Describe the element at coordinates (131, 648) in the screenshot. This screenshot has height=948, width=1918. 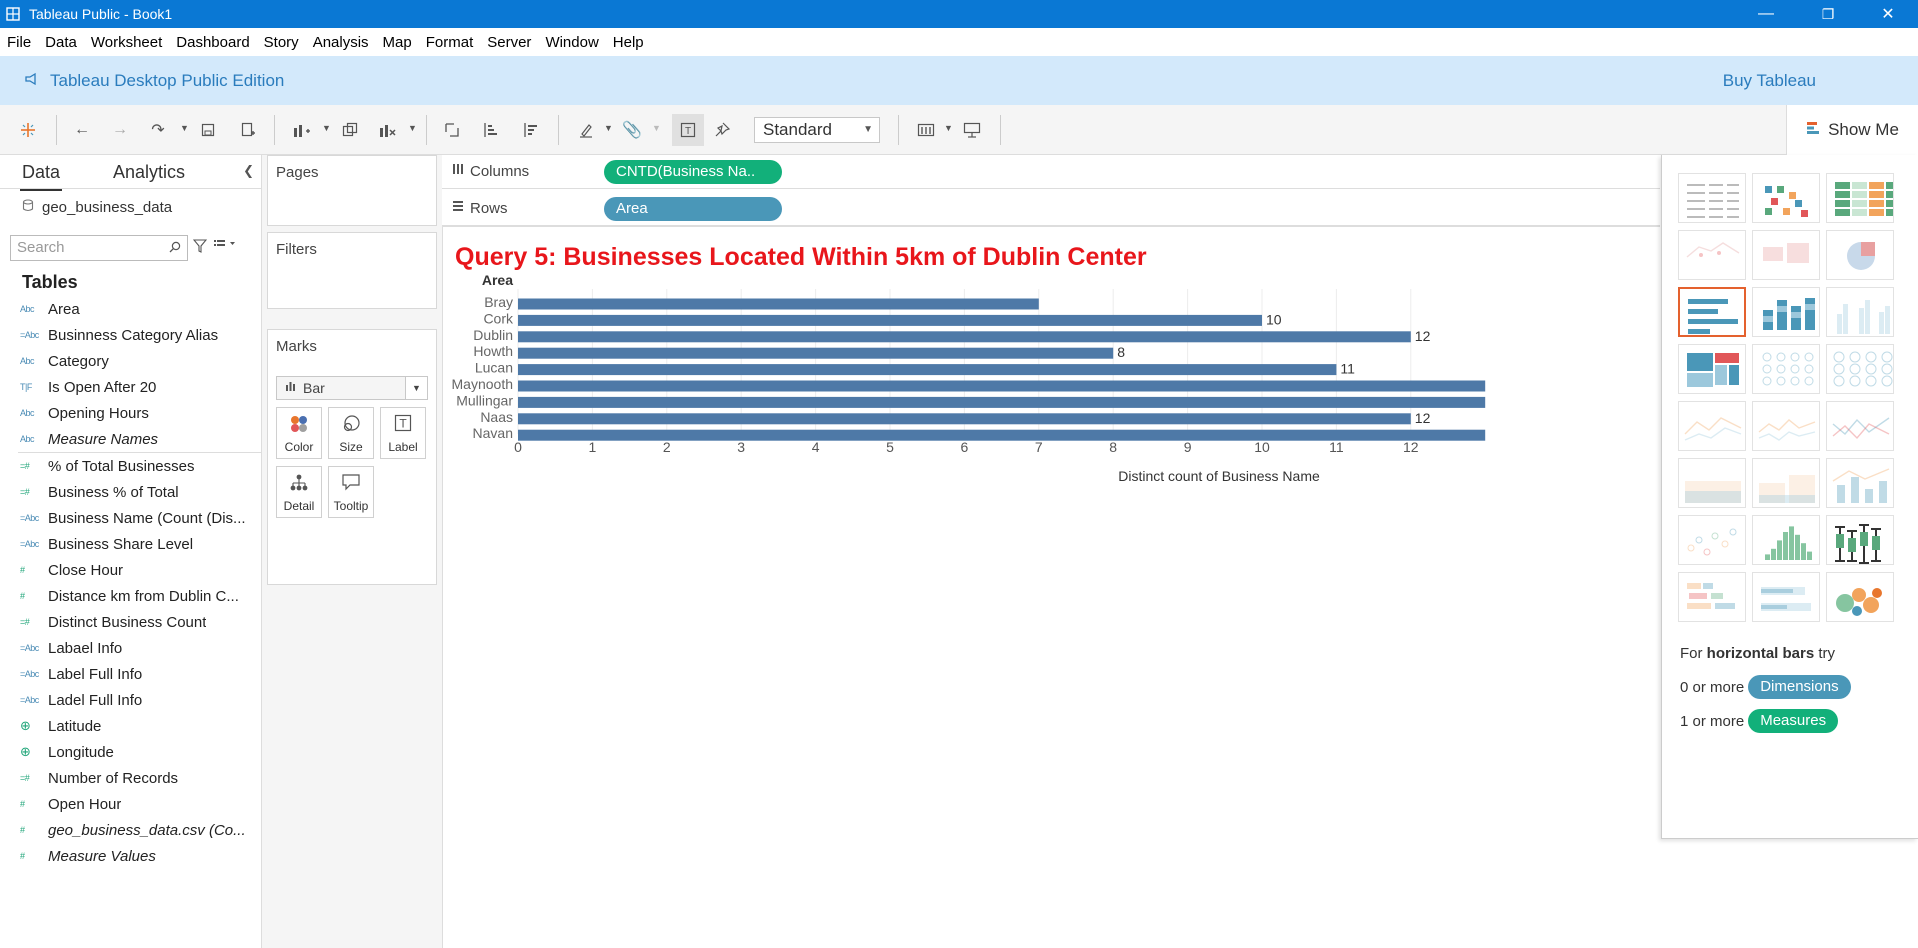
I see `field-item: =Abc Labael Info` at that location.